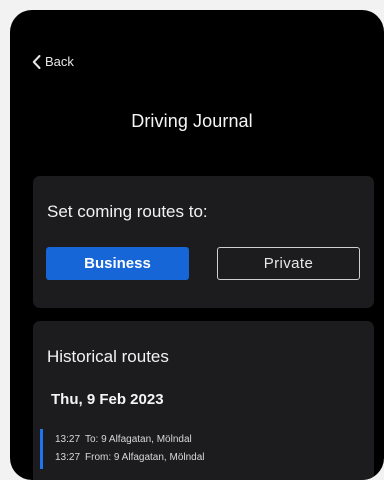  What do you see at coordinates (107, 399) in the screenshot?
I see `day-date: Thu, 9 Feb 2023` at bounding box center [107, 399].